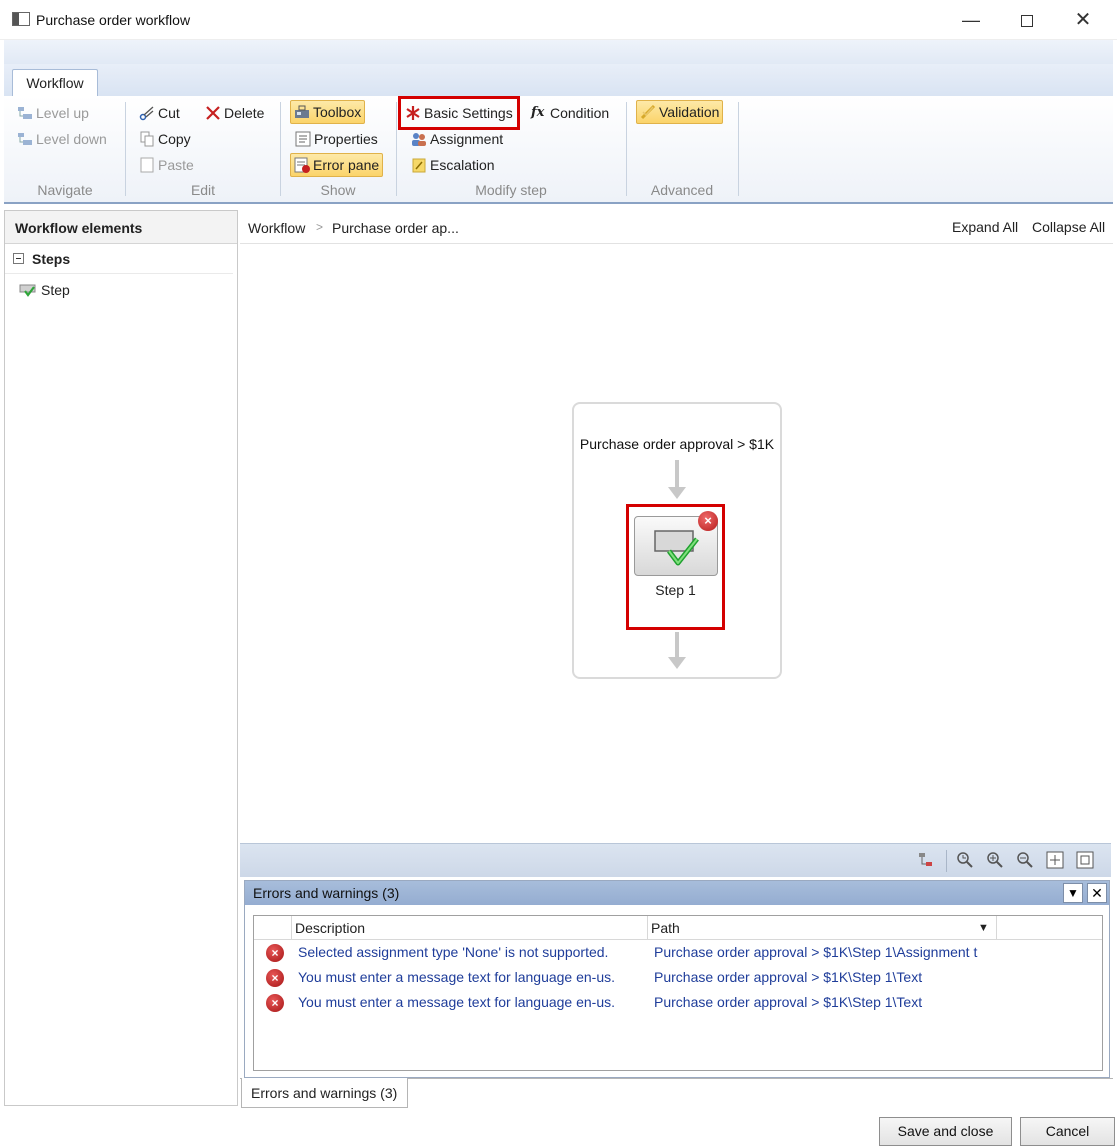 This screenshot has width=1117, height=1147. What do you see at coordinates (1025, 861) in the screenshot?
I see `zoom-out-icon` at bounding box center [1025, 861].